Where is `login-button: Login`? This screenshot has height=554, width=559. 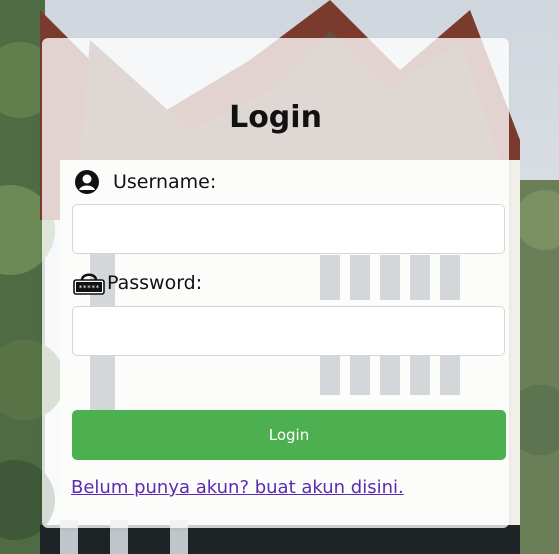
login-button: Login is located at coordinates (289, 435).